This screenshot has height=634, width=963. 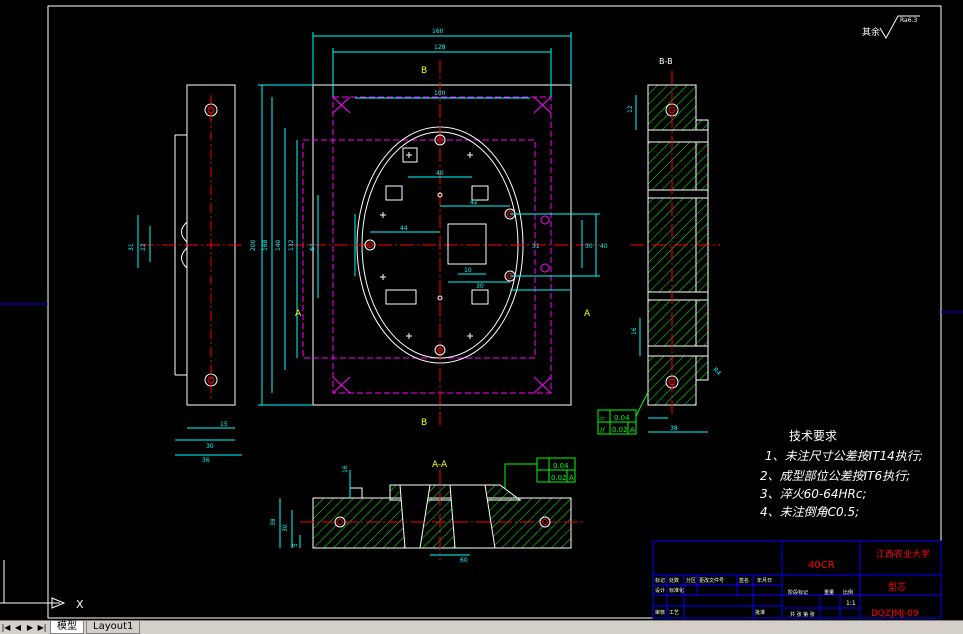 I want to click on svg-text: 处数, so click(x=674, y=580).